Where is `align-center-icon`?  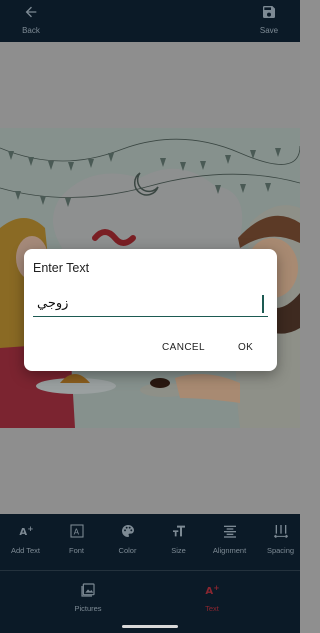
align-center-icon is located at coordinates (230, 531).